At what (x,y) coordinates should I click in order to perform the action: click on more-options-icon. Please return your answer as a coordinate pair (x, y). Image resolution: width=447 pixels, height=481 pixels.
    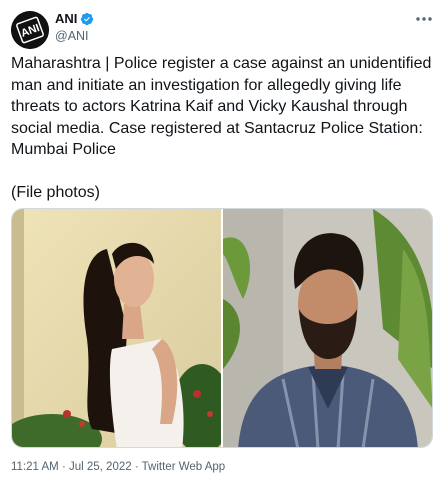
    Looking at the image, I should click on (424, 19).